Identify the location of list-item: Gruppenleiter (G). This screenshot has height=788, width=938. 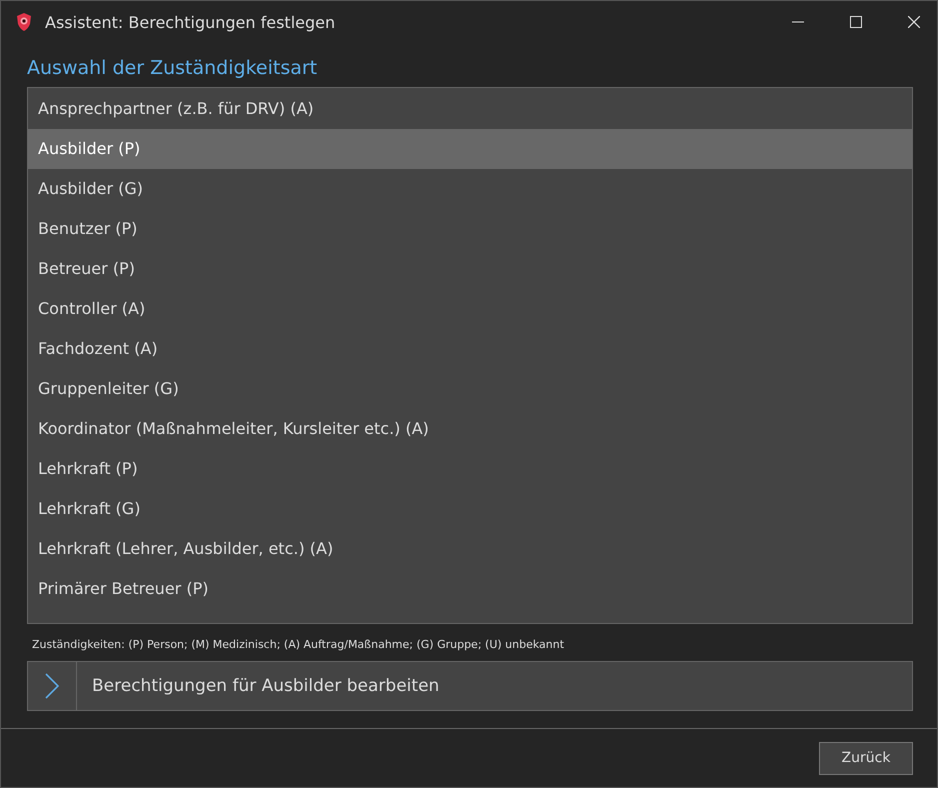
(470, 389).